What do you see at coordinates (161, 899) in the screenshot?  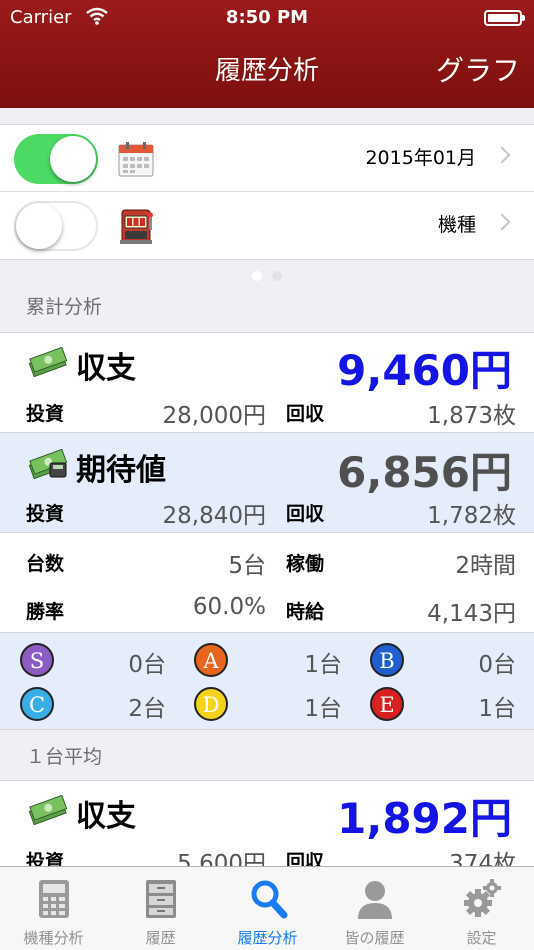 I see `cabinet-icon` at bounding box center [161, 899].